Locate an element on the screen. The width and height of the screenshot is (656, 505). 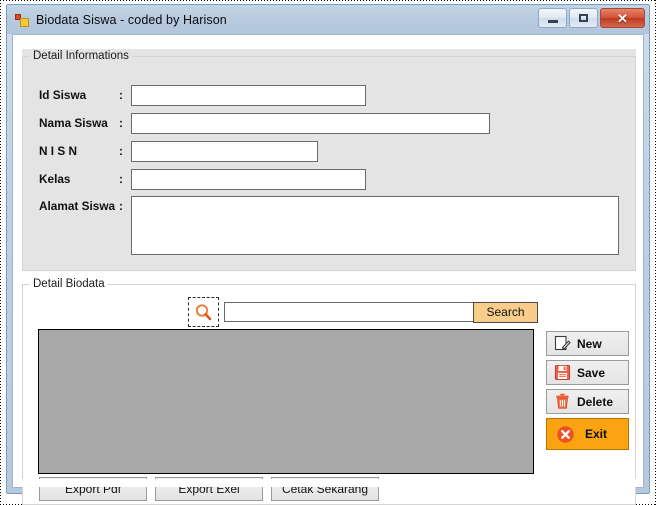
maximize-button is located at coordinates (583, 18).